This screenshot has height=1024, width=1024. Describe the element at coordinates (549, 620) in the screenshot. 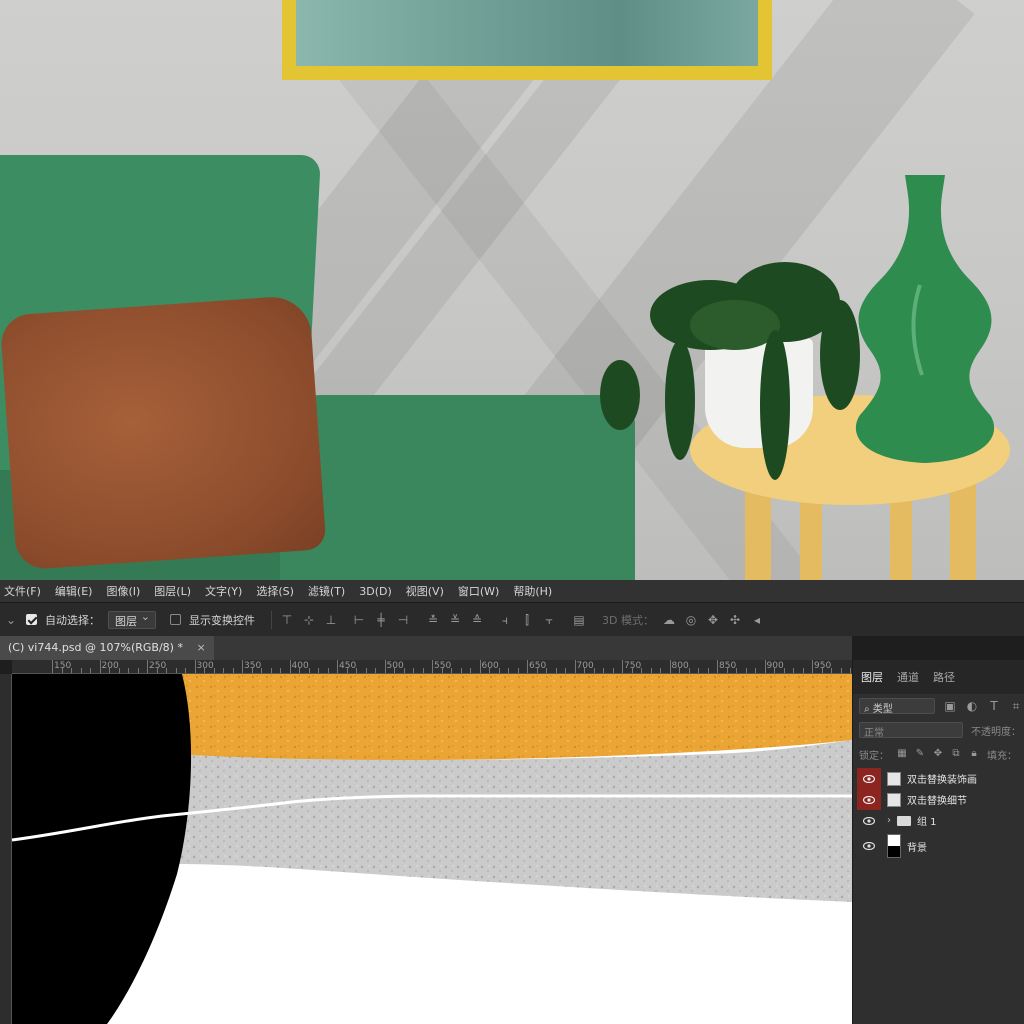

I see `distribute-right-icon: ⫟` at that location.